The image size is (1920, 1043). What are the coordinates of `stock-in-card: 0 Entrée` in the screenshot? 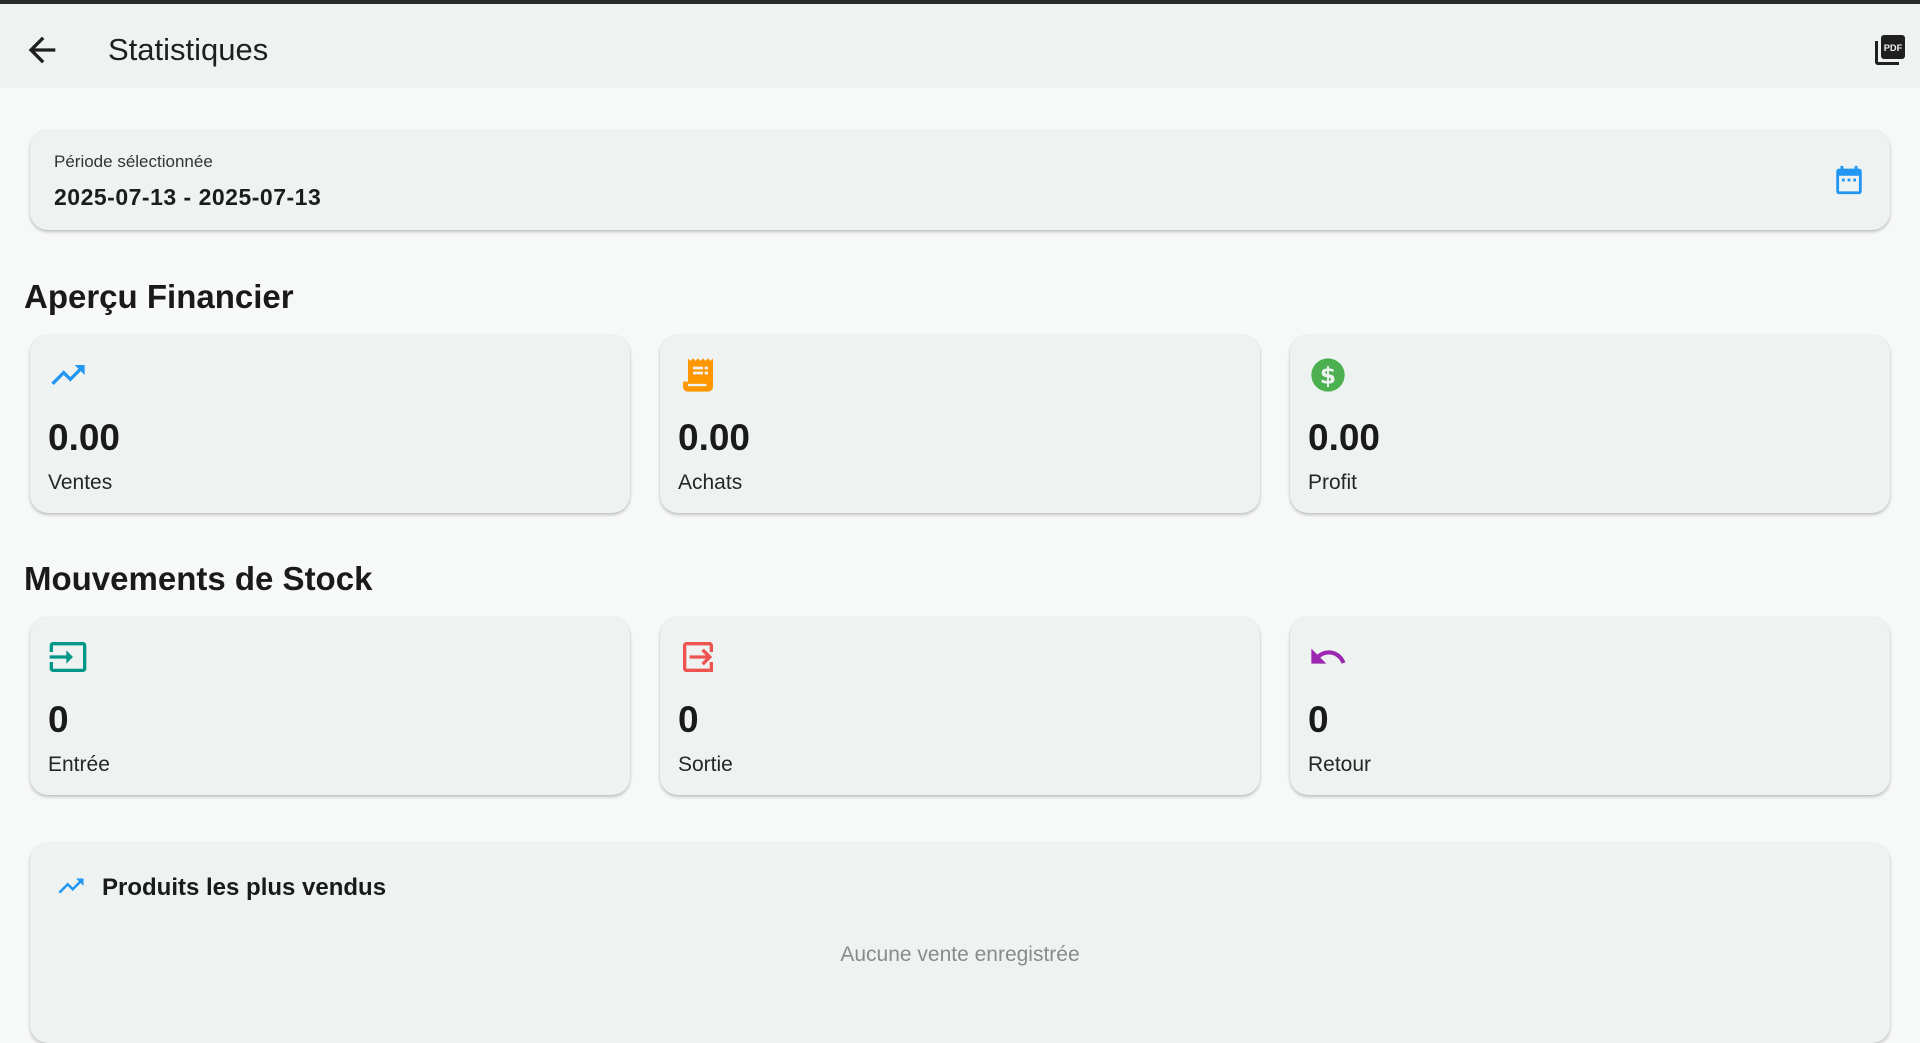 It's located at (330, 706).